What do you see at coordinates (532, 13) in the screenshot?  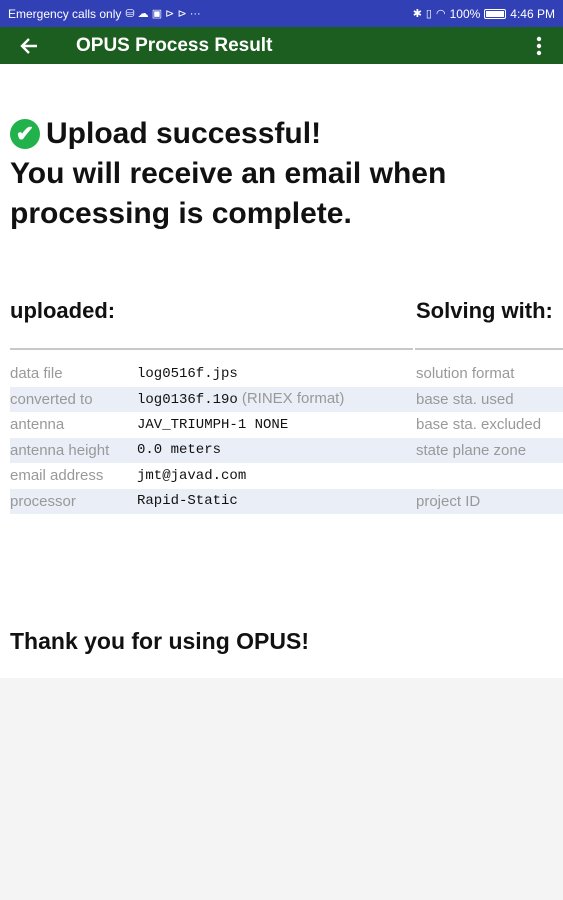 I see `clock: 4:46 PM` at bounding box center [532, 13].